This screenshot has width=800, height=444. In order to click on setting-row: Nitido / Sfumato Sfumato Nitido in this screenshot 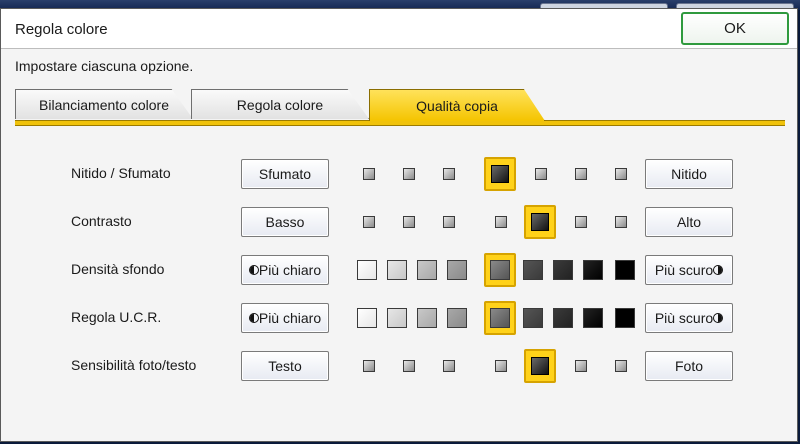, I will do `click(400, 174)`.